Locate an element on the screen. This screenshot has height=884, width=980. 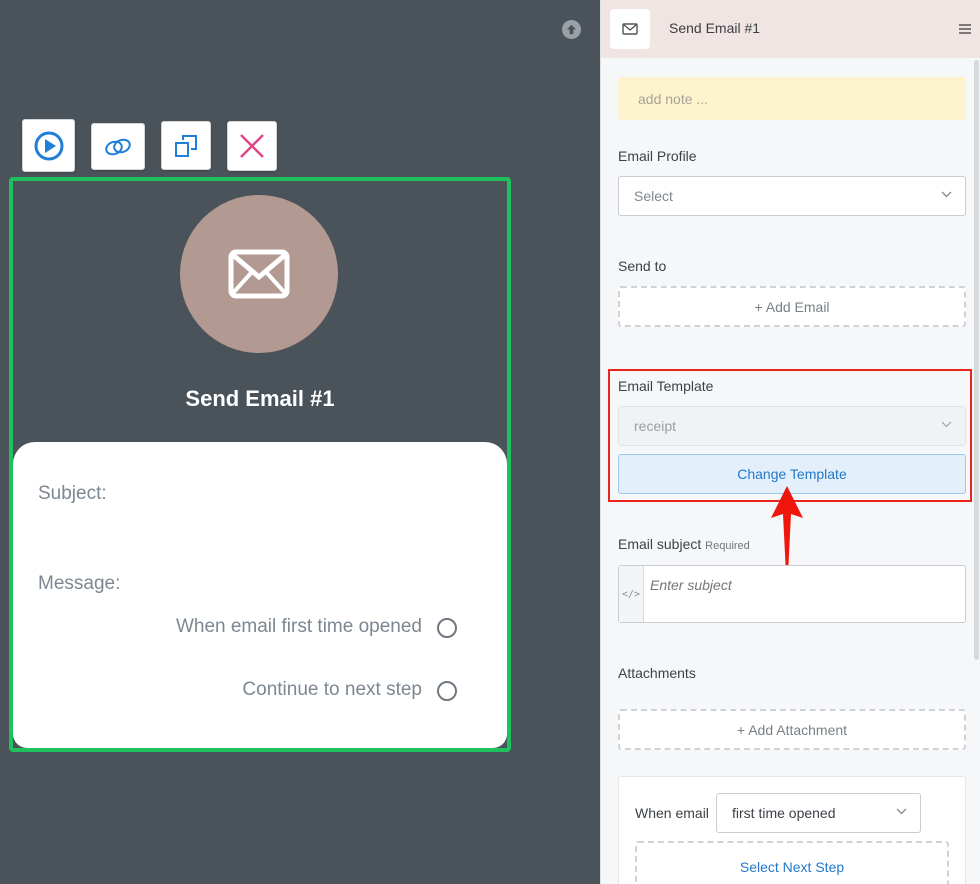
node-avatar is located at coordinates (259, 274).